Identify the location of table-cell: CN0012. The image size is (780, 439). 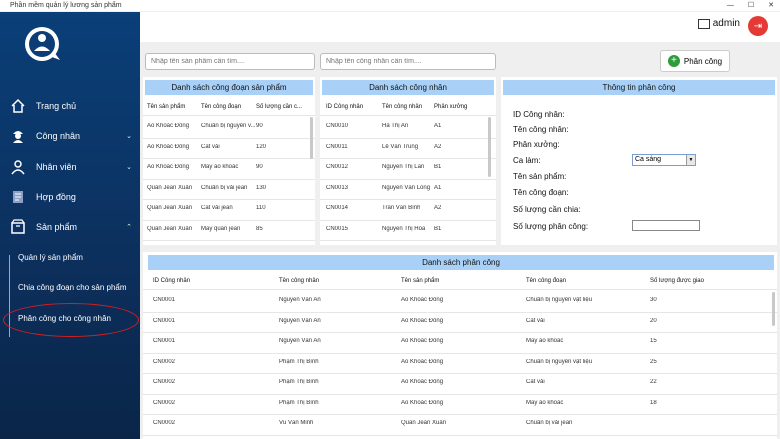
(337, 167).